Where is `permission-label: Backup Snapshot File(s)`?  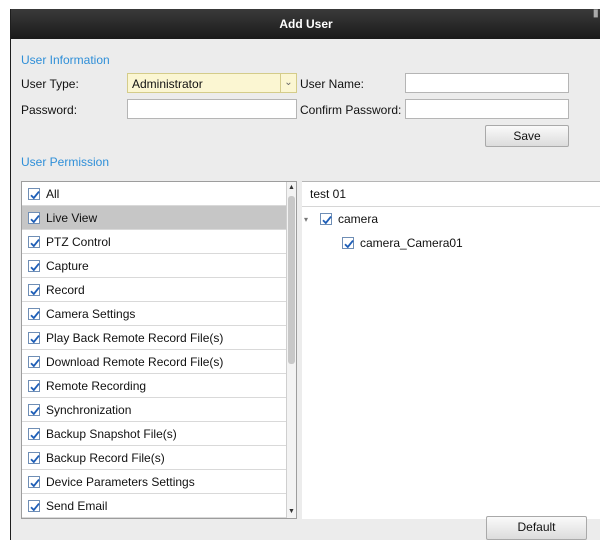
permission-label: Backup Snapshot File(s) is located at coordinates (111, 433).